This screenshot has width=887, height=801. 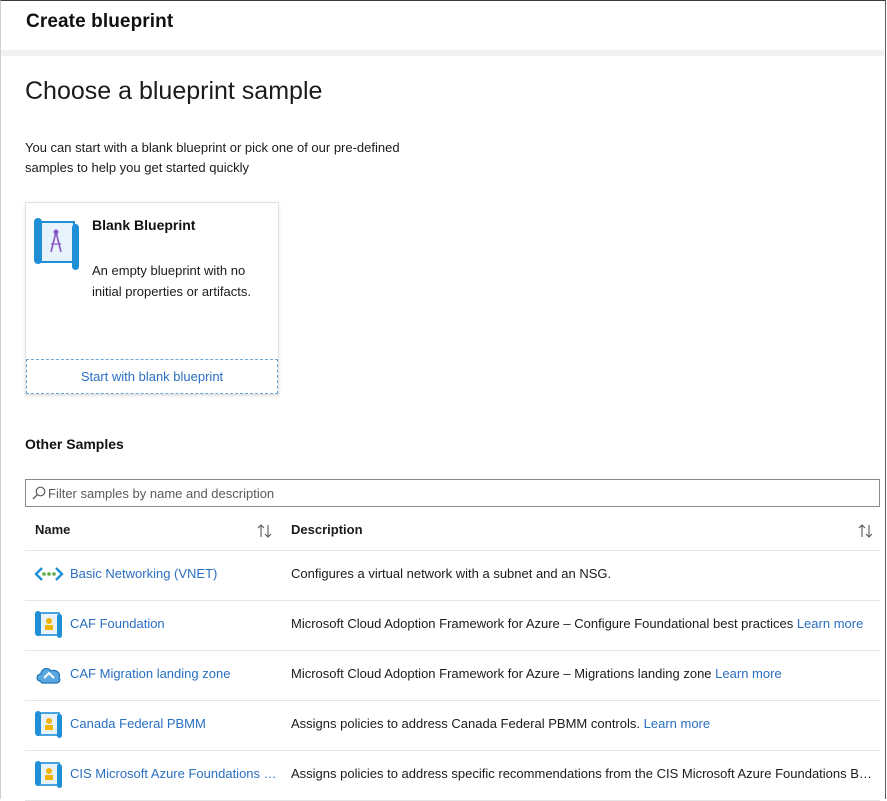 What do you see at coordinates (442, 28) in the screenshot?
I see `blade-header: Create blueprint` at bounding box center [442, 28].